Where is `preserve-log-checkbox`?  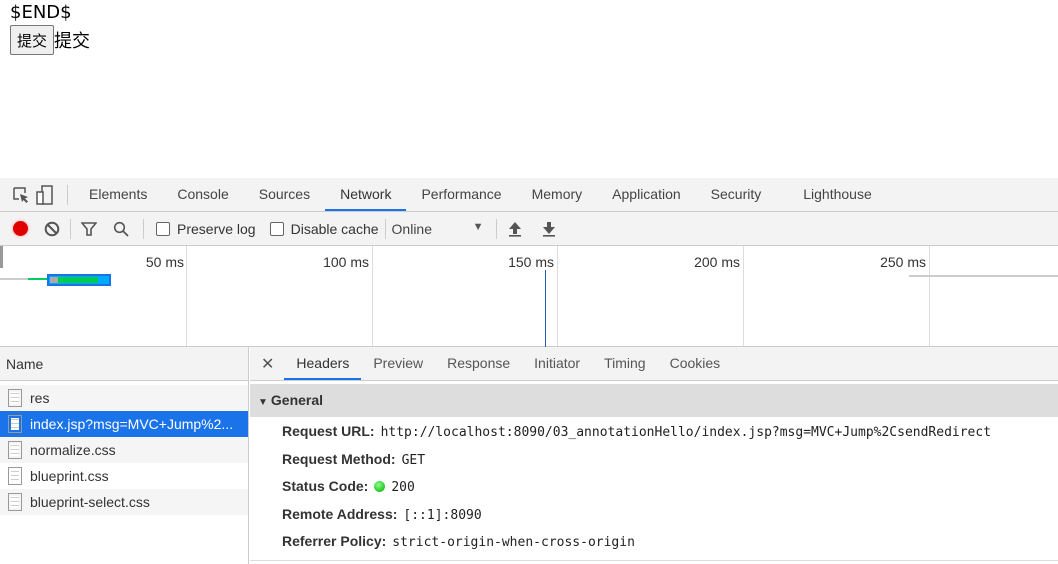 preserve-log-checkbox is located at coordinates (163, 228).